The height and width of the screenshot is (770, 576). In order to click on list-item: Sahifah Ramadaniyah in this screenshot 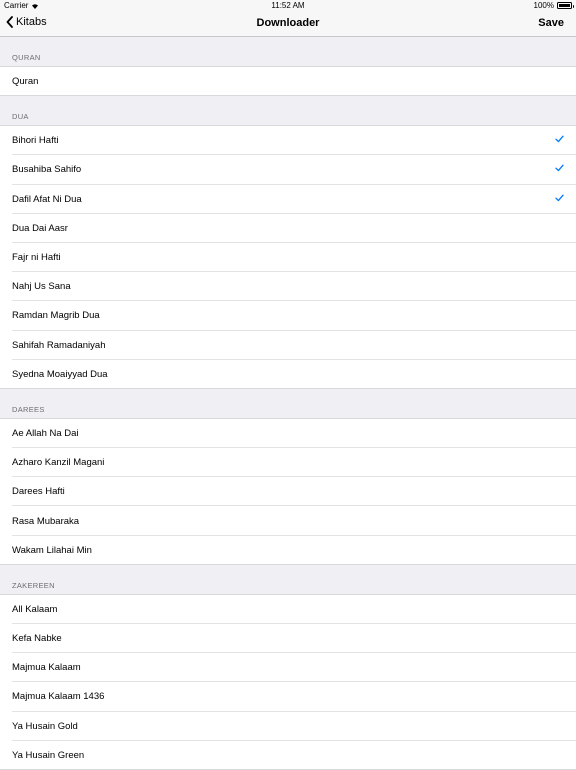, I will do `click(288, 345)`.